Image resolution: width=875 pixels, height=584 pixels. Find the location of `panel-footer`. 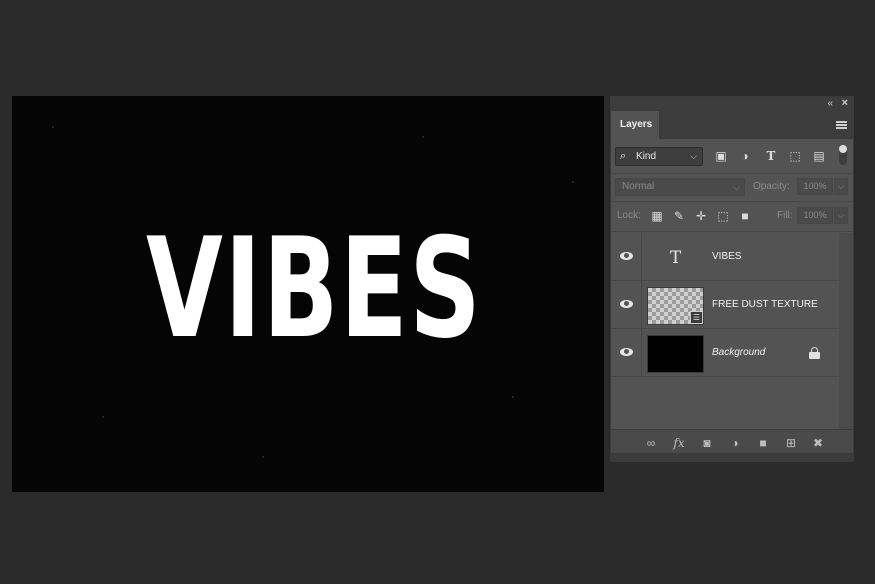

panel-footer is located at coordinates (732, 457).